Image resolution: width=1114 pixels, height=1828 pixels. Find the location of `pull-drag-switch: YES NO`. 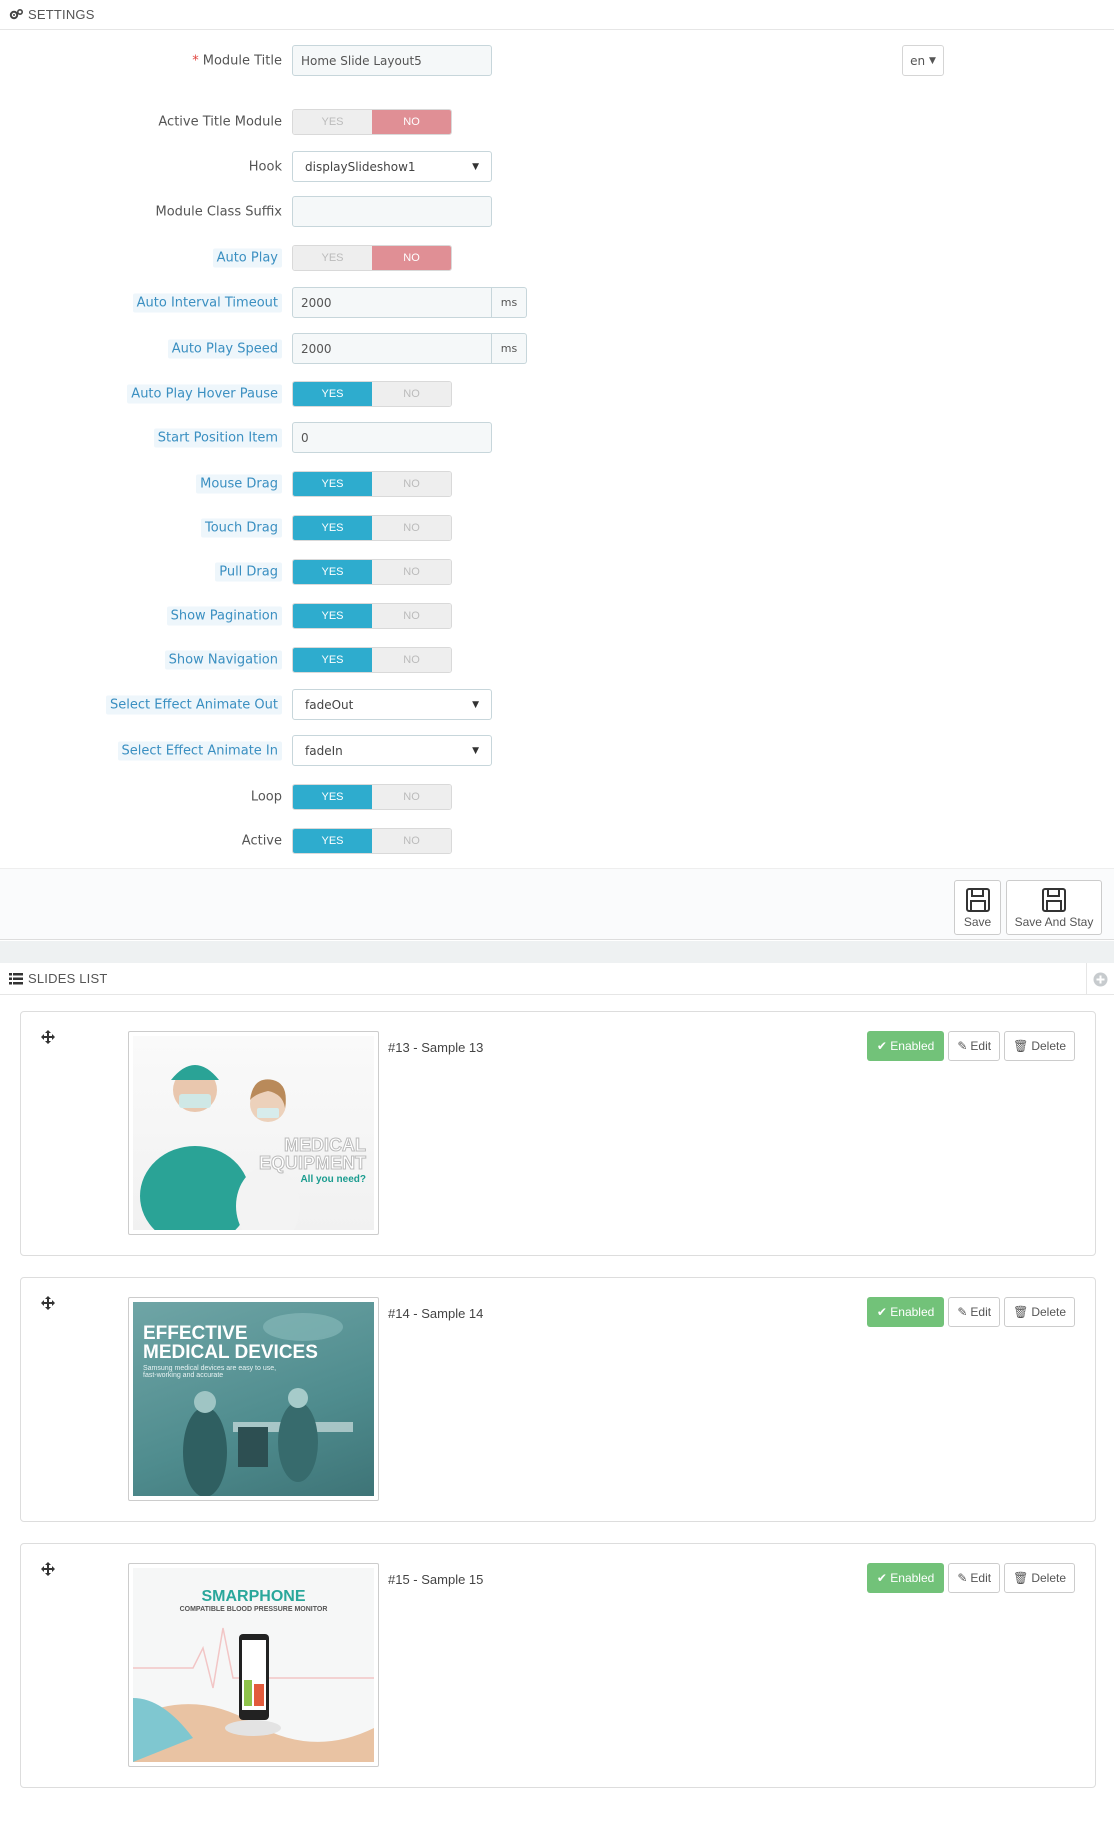

pull-drag-switch: YES NO is located at coordinates (372, 572).